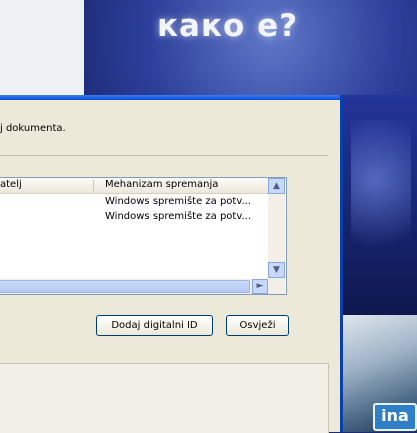 The image size is (417, 433). What do you see at coordinates (164, 398) in the screenshot?
I see `details-panel` at bounding box center [164, 398].